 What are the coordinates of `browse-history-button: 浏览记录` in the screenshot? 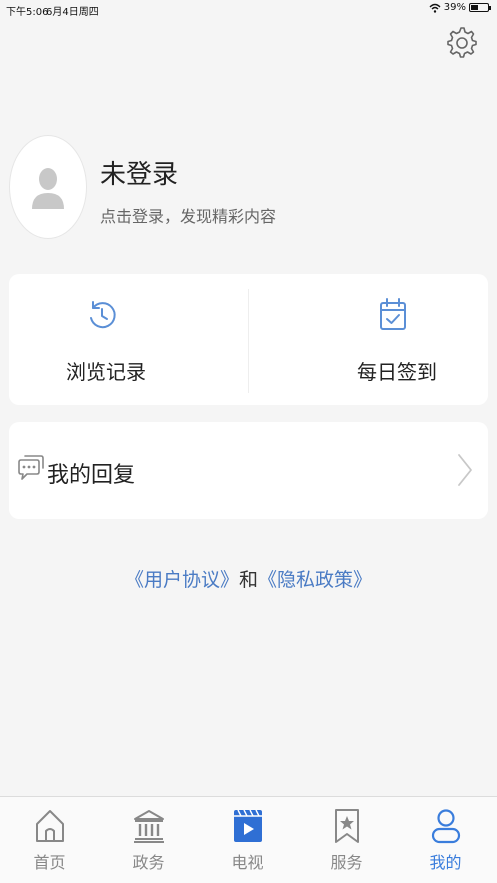 It's located at (128, 339).